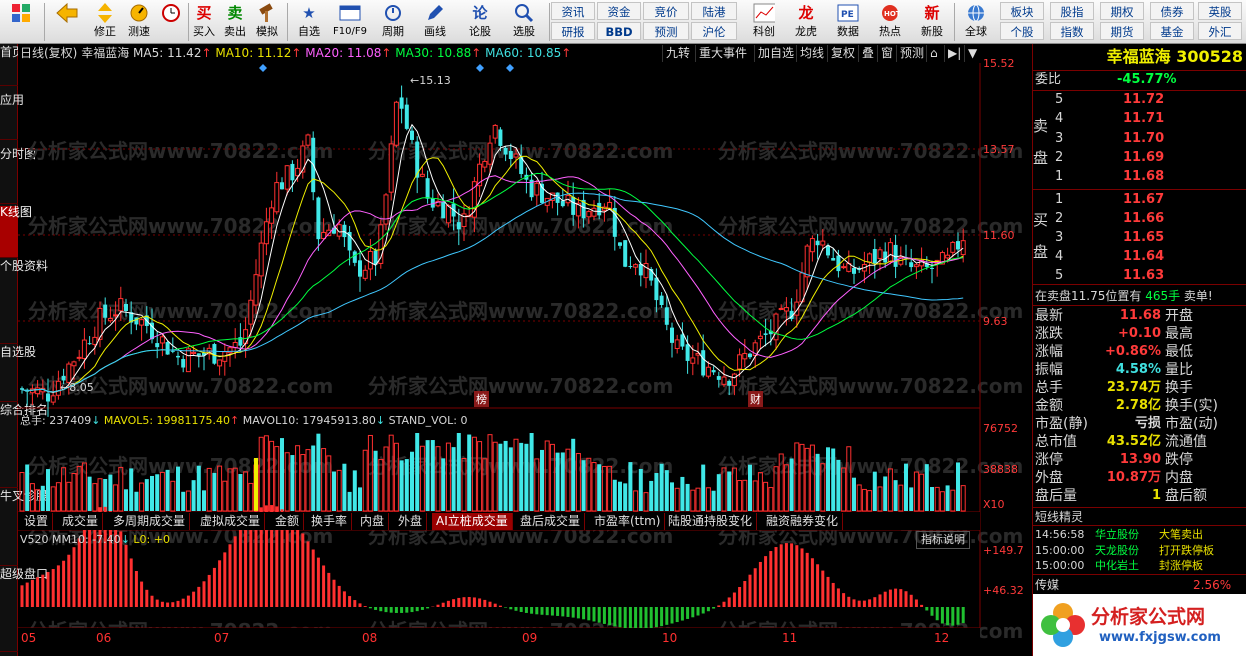 The image size is (1246, 656). Describe the element at coordinates (943, 540) in the screenshot. I see `indicator-help-button: 指标说明` at that location.